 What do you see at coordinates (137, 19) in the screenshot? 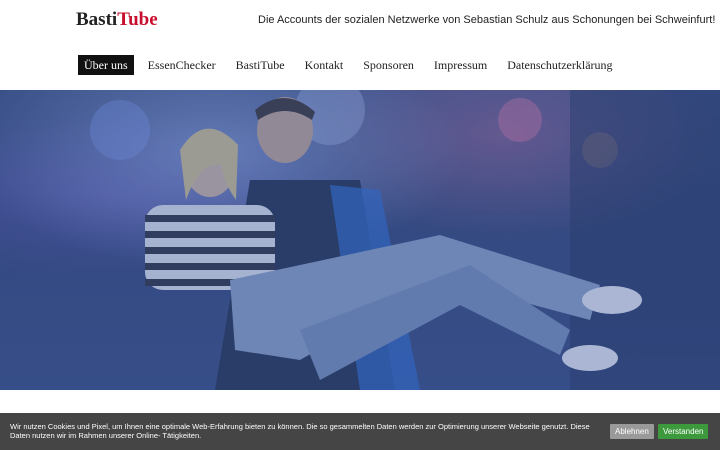
I see `logo-part-tube: Tube` at bounding box center [137, 19].